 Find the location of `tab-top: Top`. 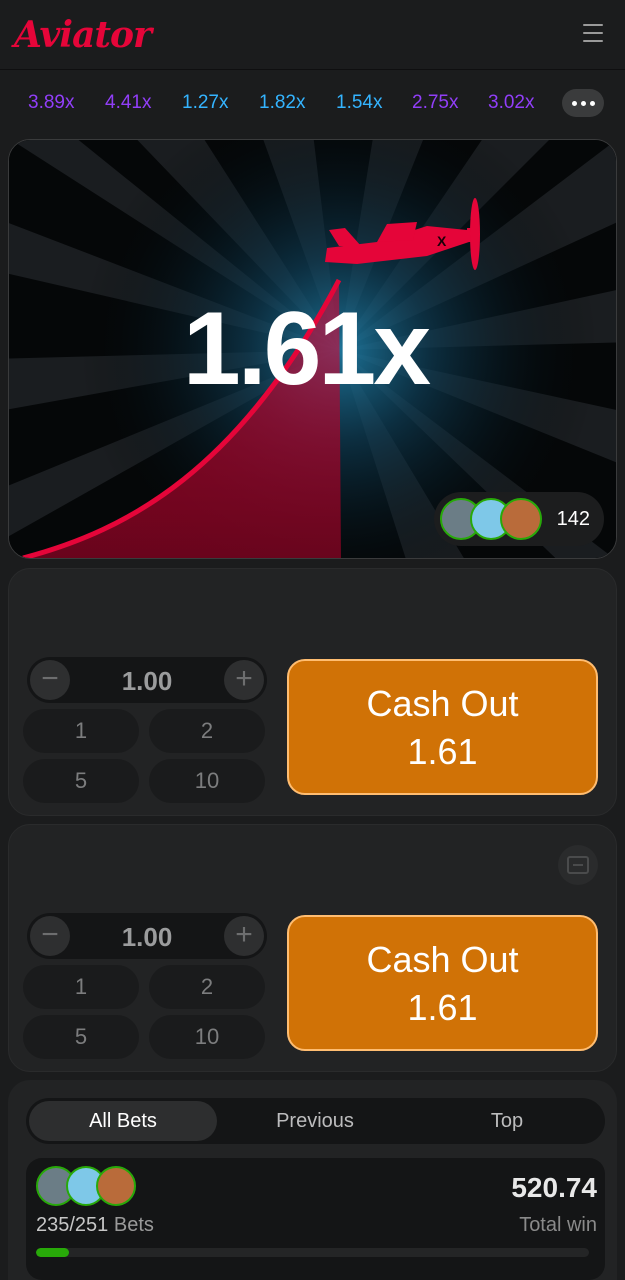

tab-top: Top is located at coordinates (507, 1121).